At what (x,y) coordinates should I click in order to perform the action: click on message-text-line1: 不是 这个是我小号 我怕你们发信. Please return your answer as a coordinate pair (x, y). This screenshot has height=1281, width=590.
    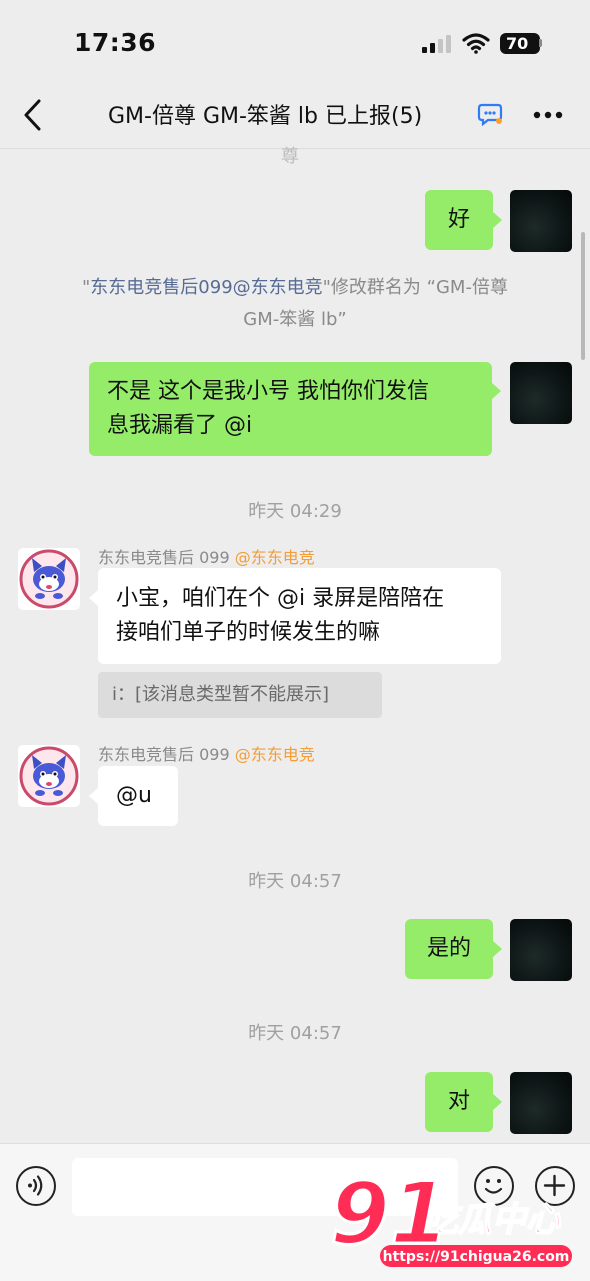
    Looking at the image, I should click on (268, 391).